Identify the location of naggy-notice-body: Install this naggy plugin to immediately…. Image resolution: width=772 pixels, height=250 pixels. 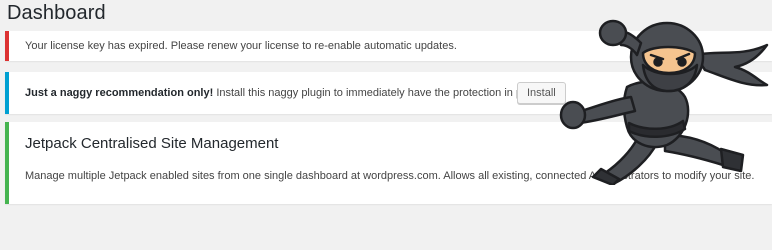
(379, 93).